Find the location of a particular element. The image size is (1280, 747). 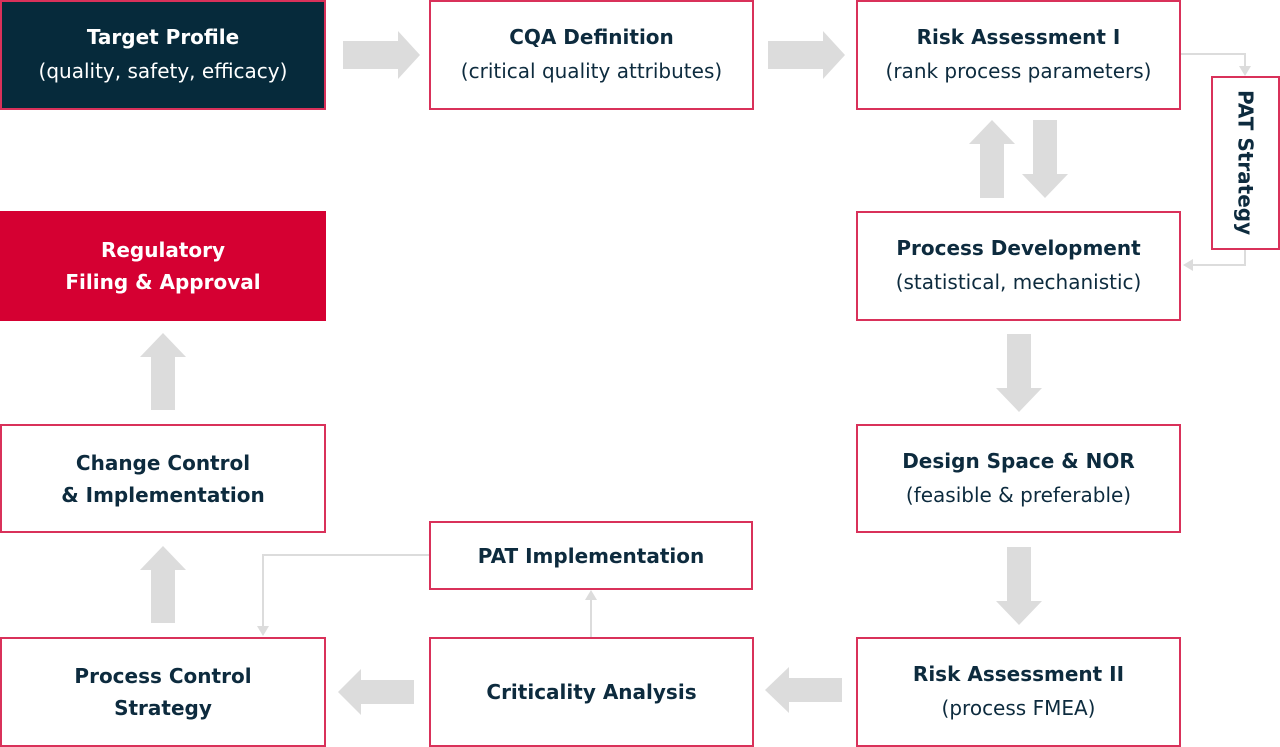

node-title: CQA Definition is located at coordinates (591, 37).